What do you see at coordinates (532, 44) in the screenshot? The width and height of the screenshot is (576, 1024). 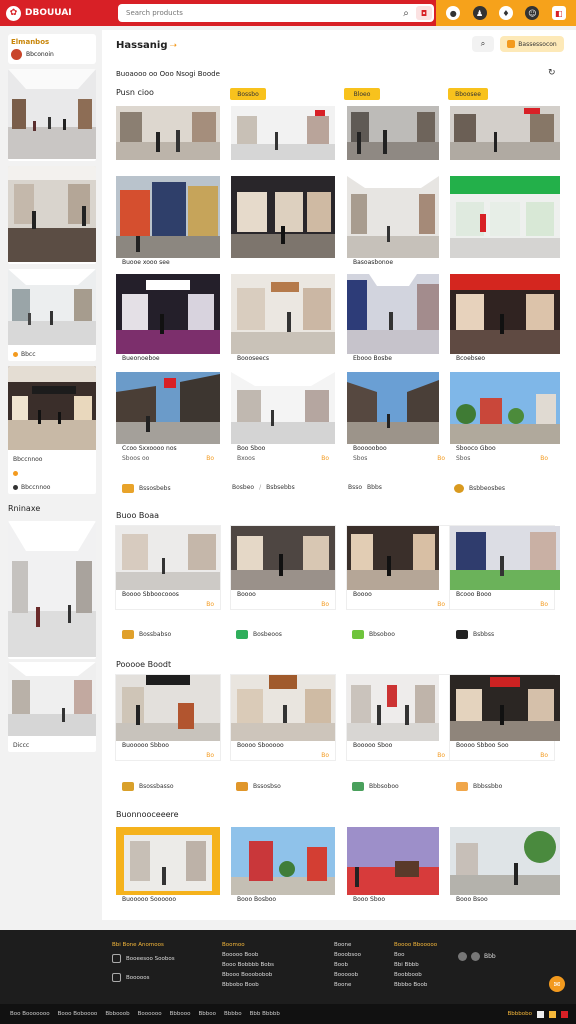 I see `filter-button: Bassessocon` at bounding box center [532, 44].